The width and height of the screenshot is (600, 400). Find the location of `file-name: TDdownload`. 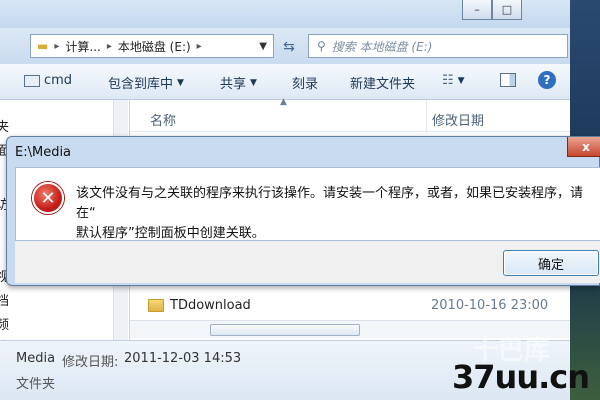

file-name: TDdownload is located at coordinates (210, 305).